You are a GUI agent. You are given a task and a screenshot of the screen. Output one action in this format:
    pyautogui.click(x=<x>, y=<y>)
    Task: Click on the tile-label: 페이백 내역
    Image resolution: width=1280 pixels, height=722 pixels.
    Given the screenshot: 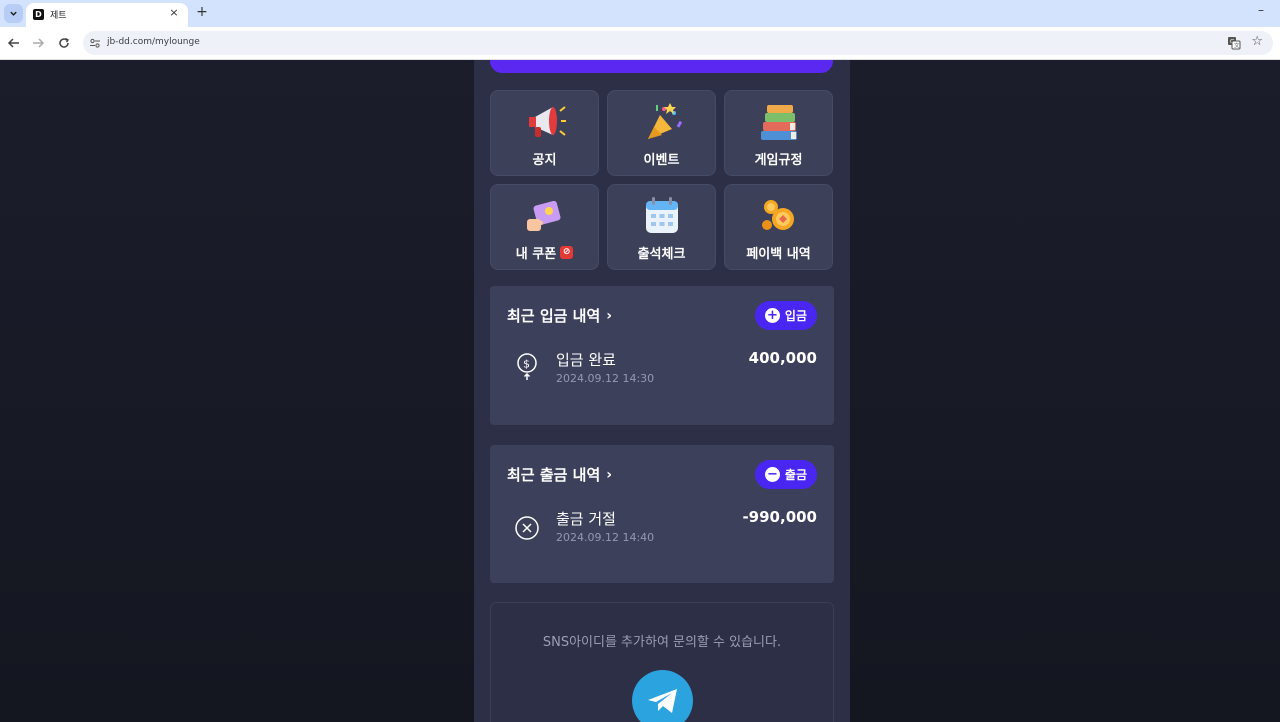 What is the action you would take?
    pyautogui.click(x=778, y=254)
    